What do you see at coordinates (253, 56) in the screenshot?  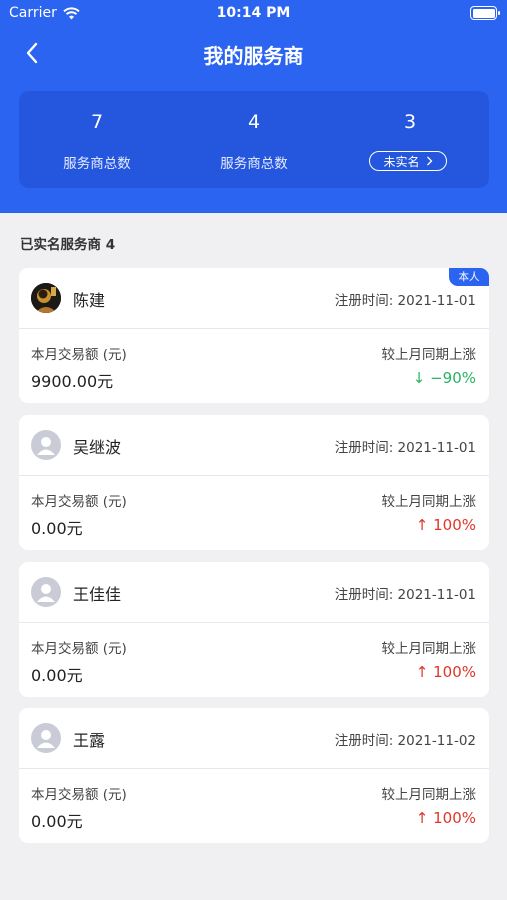 I see `page-title: 我的服务商` at bounding box center [253, 56].